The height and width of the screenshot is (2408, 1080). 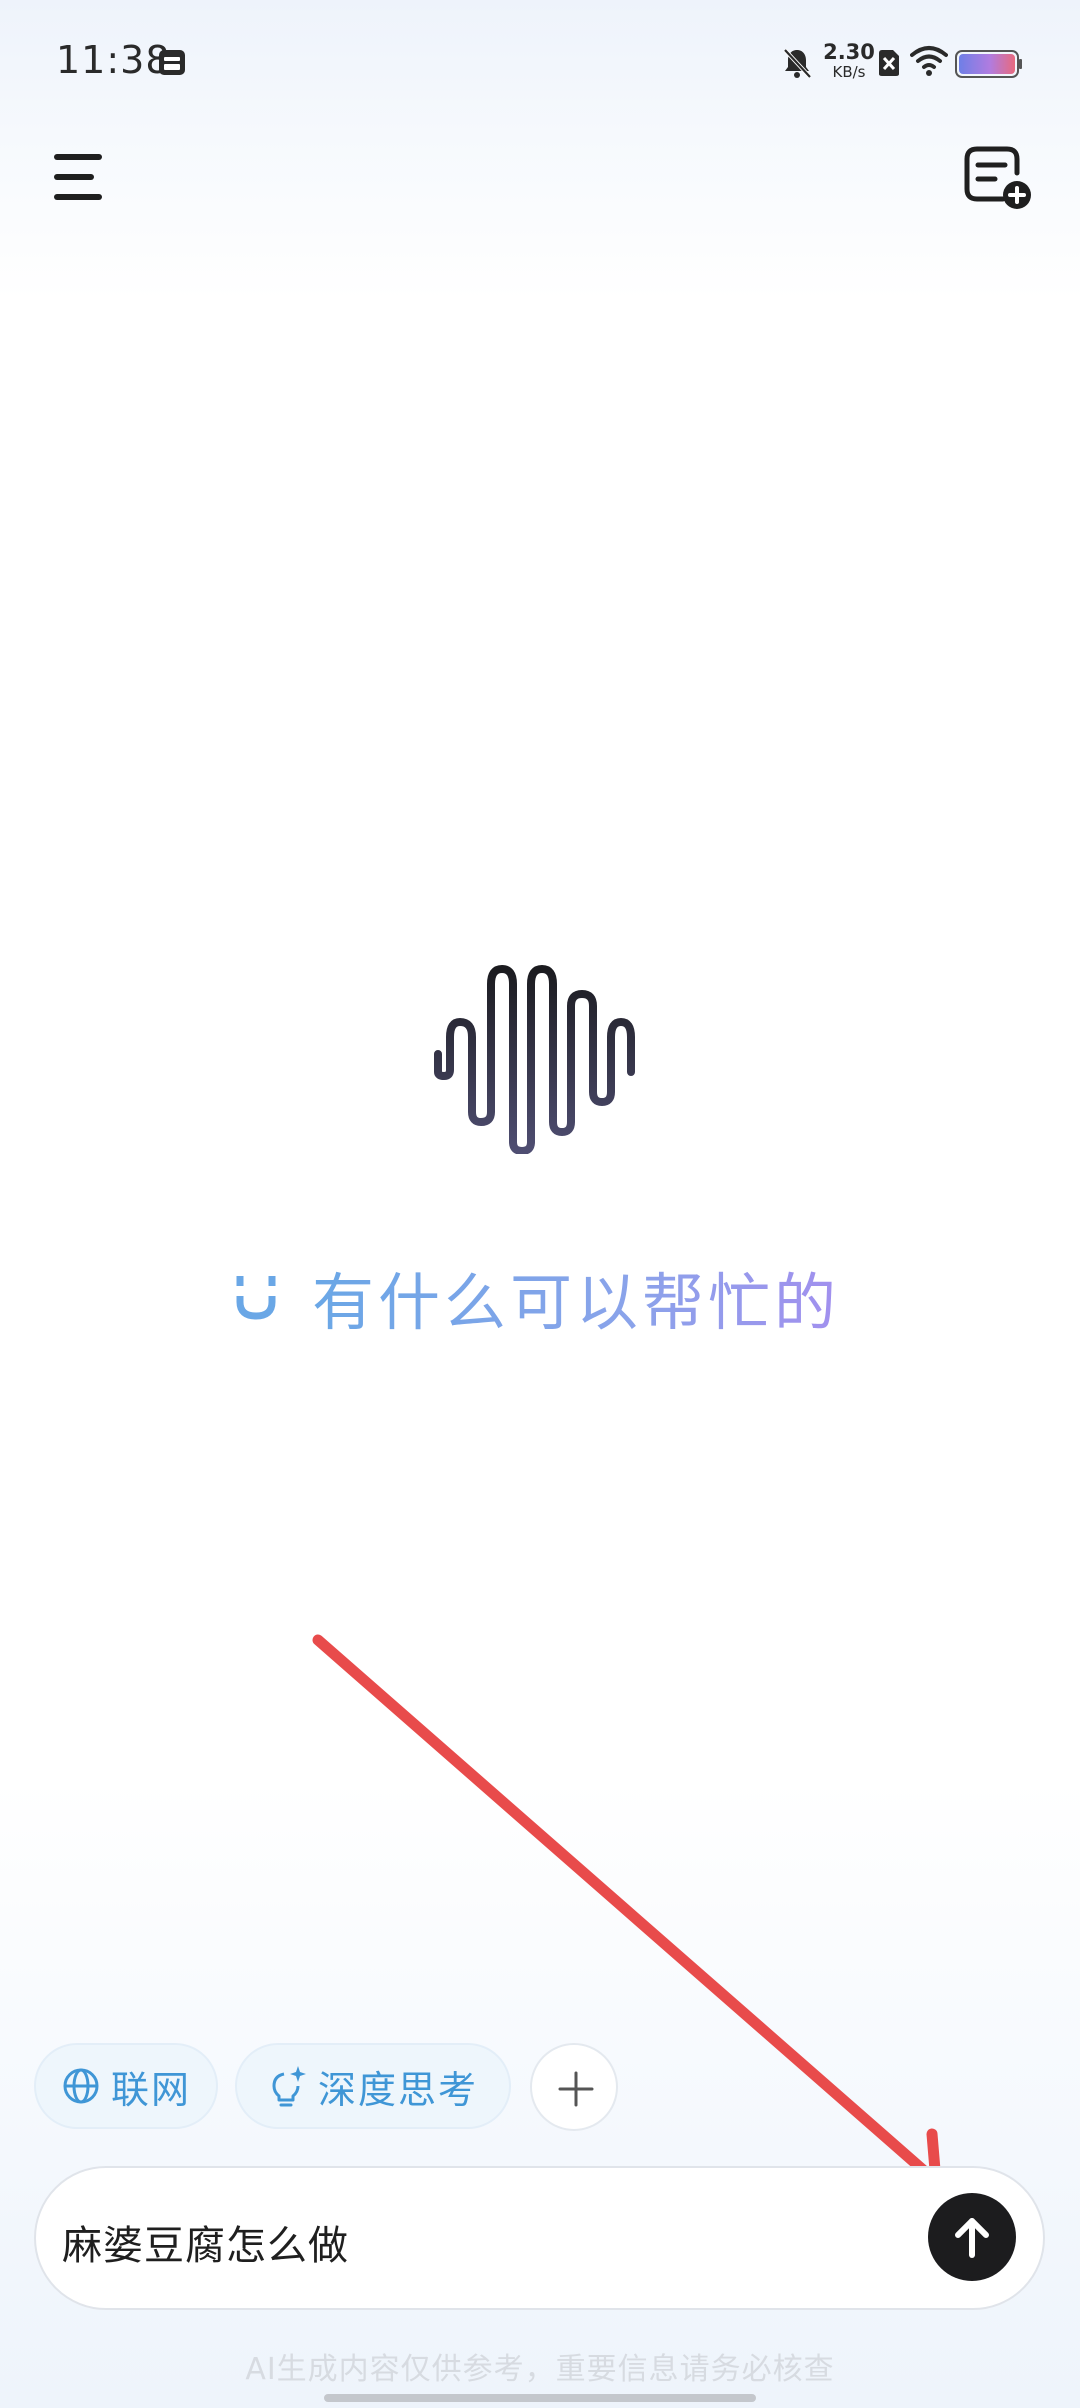 What do you see at coordinates (289, 2086) in the screenshot?
I see `lightbulb-icon` at bounding box center [289, 2086].